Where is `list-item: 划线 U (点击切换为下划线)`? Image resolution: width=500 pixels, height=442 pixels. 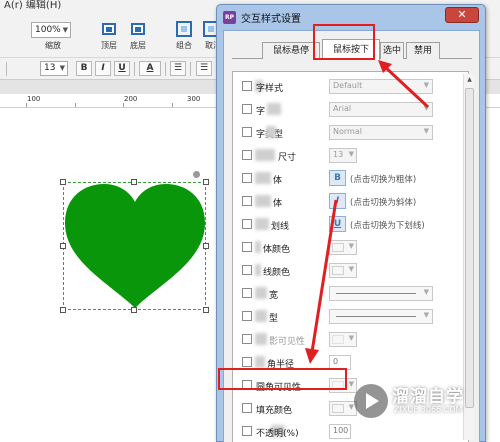 list-item: 划线 U (点击切换为下划线) is located at coordinates (350, 225).